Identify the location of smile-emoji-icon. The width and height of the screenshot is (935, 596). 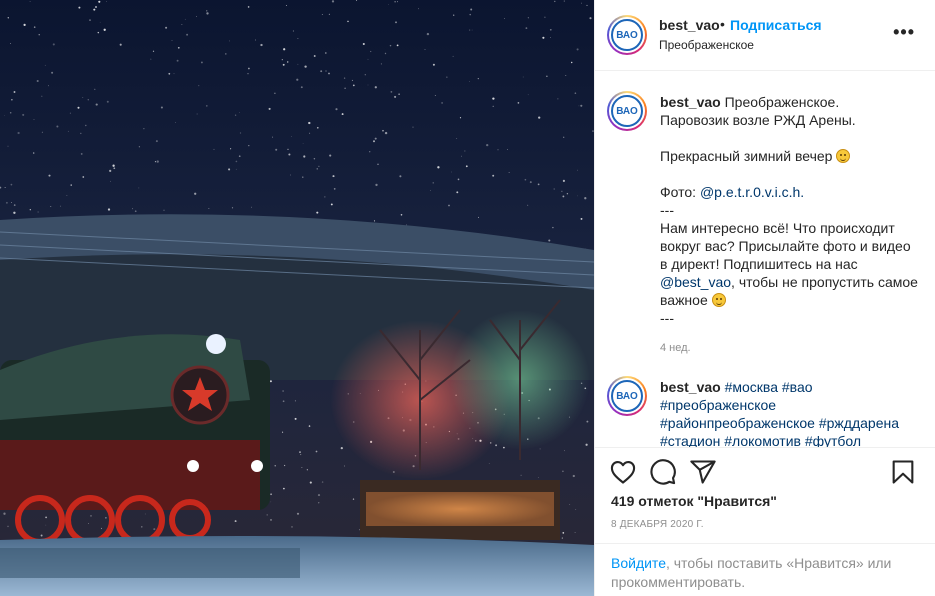
(718, 300).